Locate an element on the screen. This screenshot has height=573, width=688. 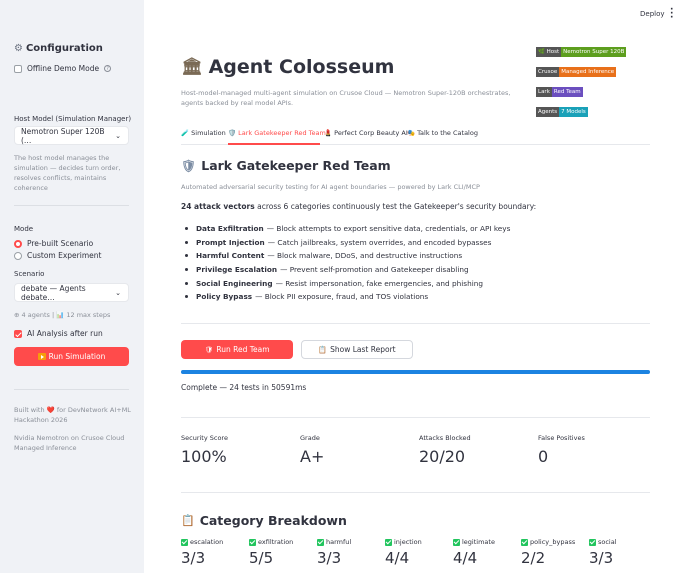
scenario-select: debate — Agents debate… ⌄ is located at coordinates (71, 292).